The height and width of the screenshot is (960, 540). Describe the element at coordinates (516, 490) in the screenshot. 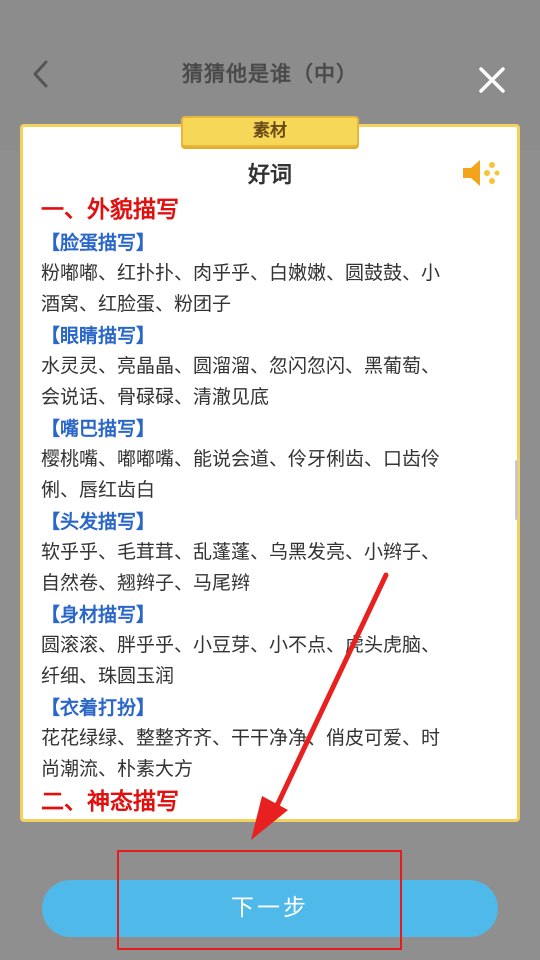

I see `scrollbar` at that location.